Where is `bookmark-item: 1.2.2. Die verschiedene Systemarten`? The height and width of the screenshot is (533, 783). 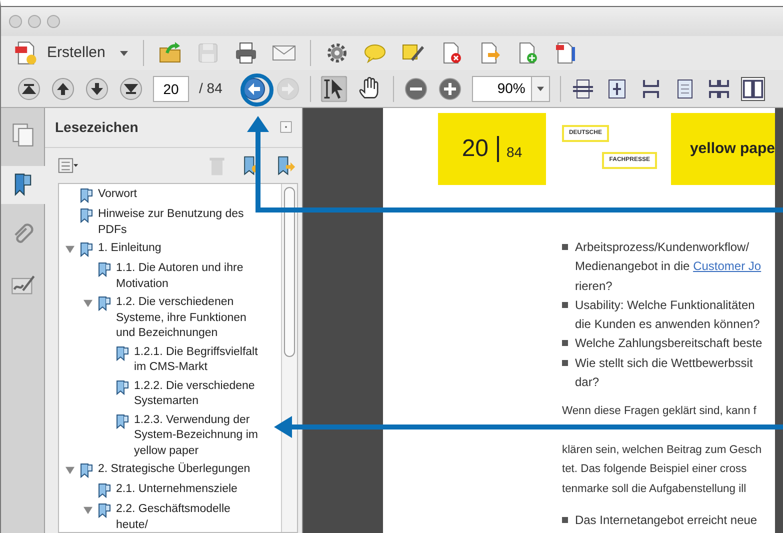 bookmark-item: 1.2.2. Die verschiedene Systemarten is located at coordinates (196, 394).